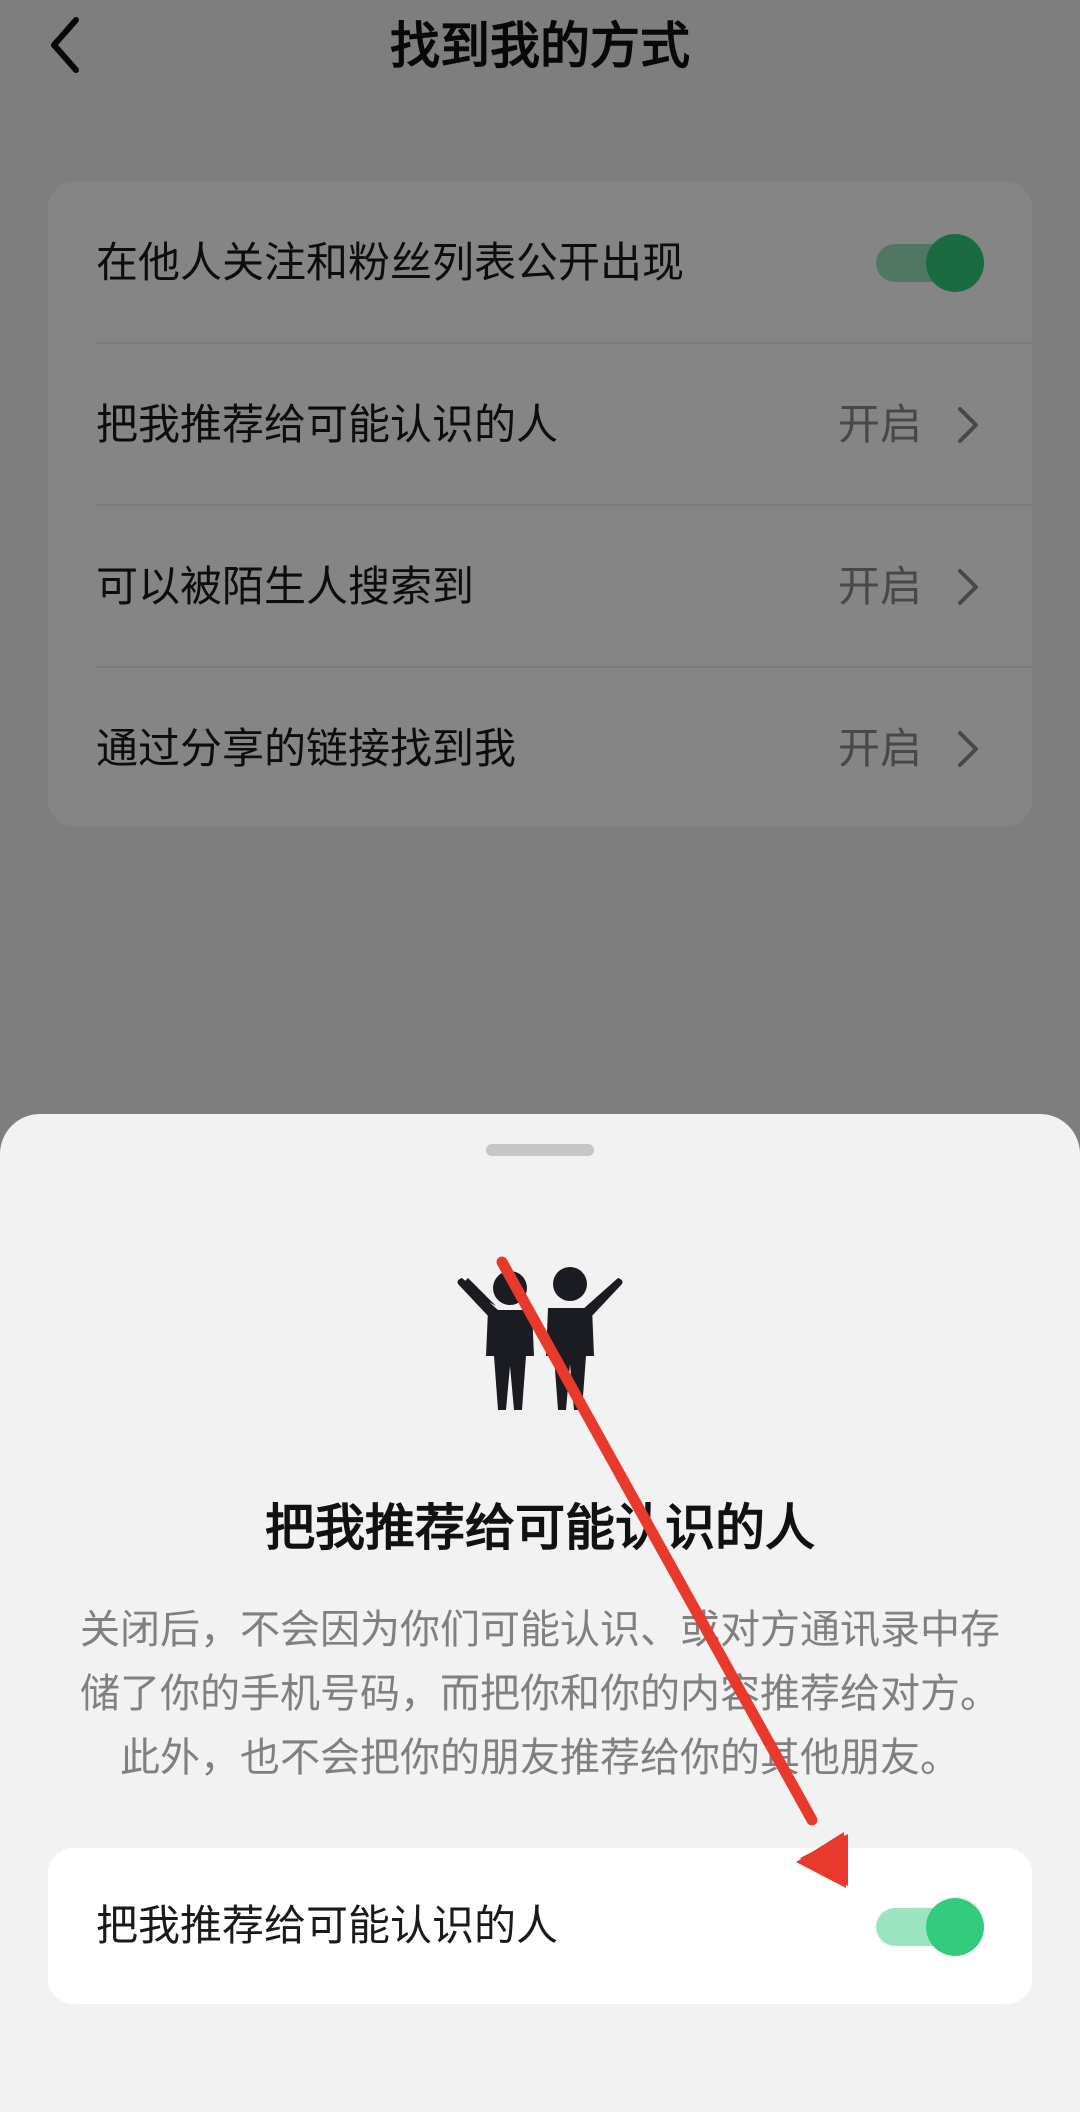 The height and width of the screenshot is (2112, 1080). I want to click on sheet-toggle-row: 把我推荐给可能认识的人, so click(540, 1926).